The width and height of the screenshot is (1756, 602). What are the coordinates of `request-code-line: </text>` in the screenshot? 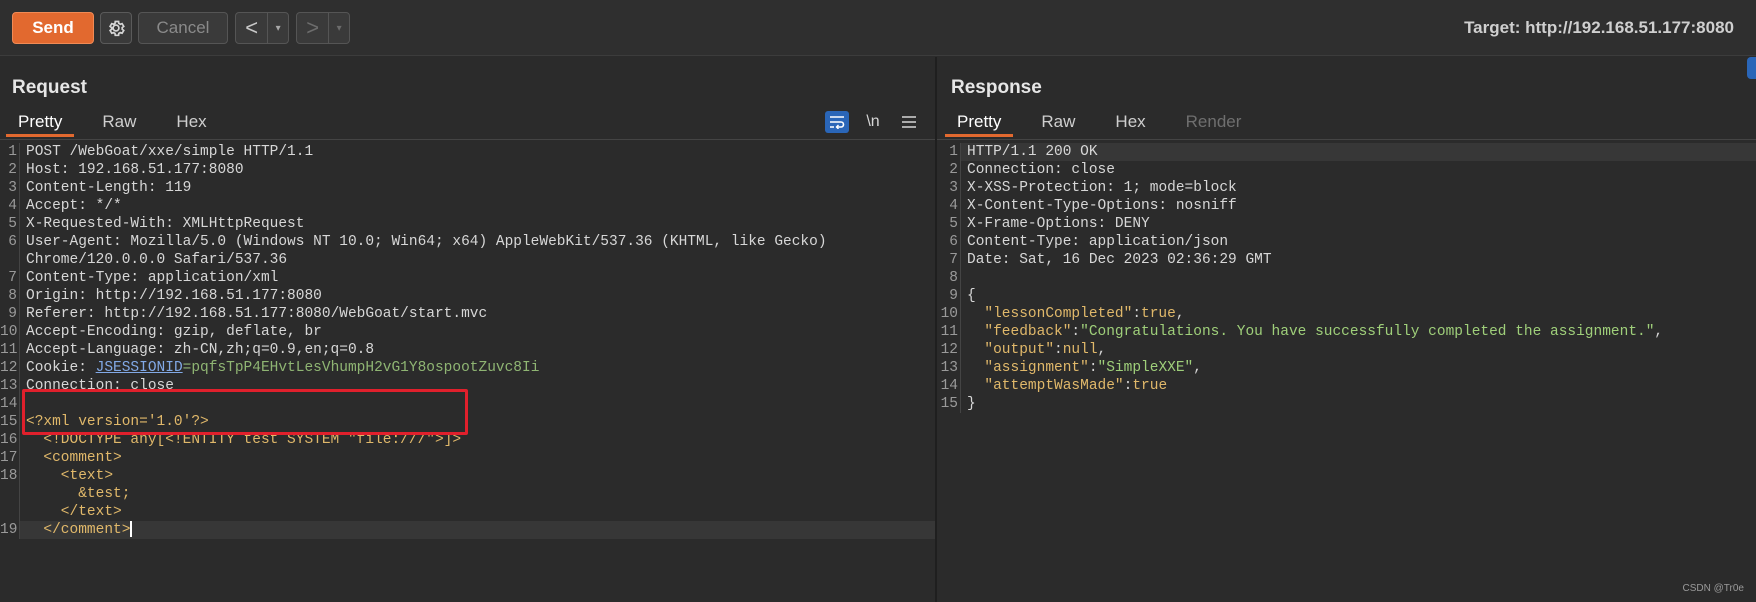 It's located at (467, 512).